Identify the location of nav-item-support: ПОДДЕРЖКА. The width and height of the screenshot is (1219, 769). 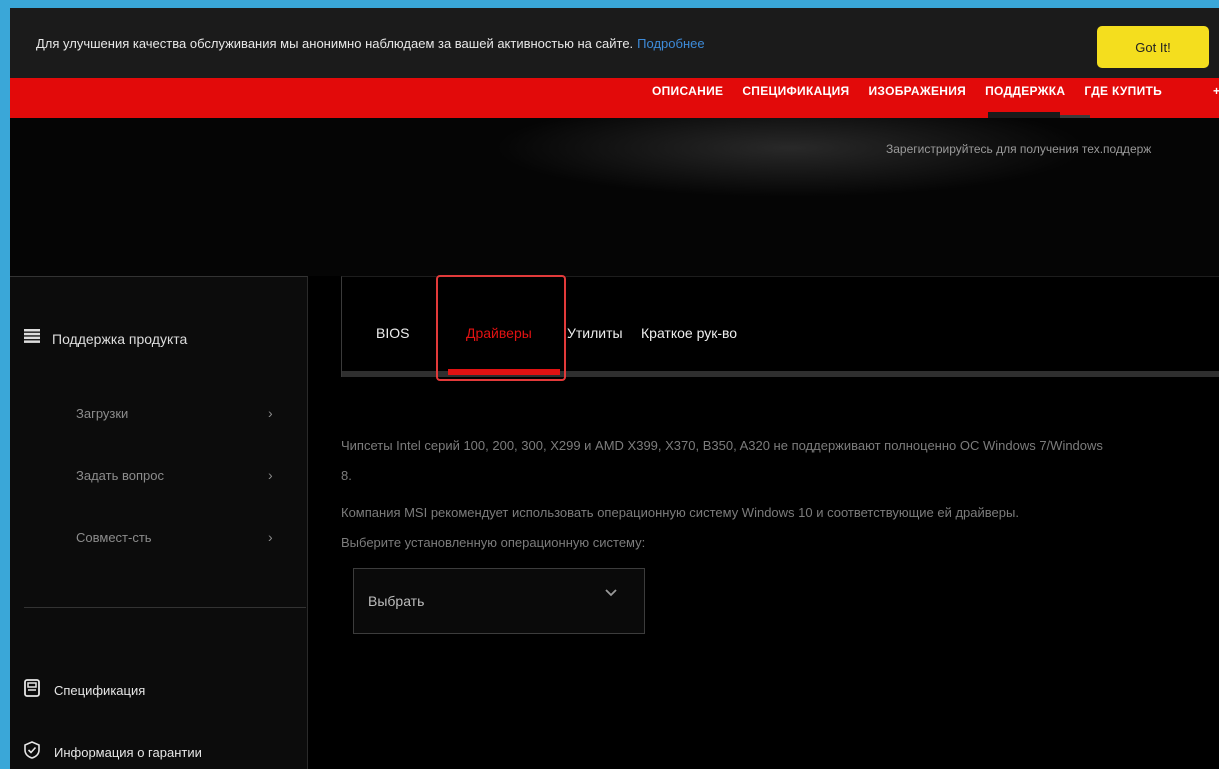
(1025, 91).